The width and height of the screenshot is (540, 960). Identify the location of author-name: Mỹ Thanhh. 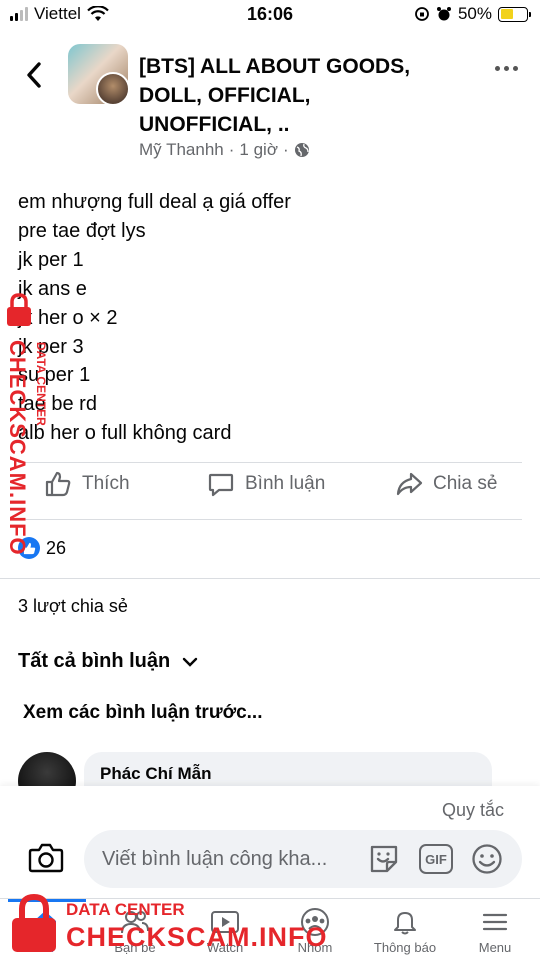
(181, 150).